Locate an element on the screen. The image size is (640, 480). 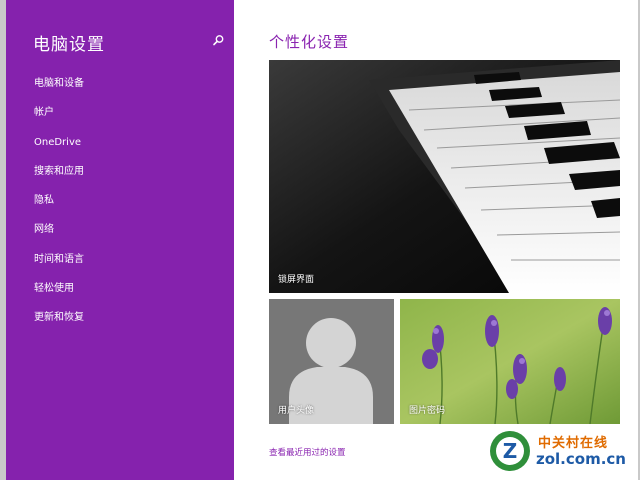
sidebar-item-search-and-apps: 搜索和应用 is located at coordinates (59, 178).